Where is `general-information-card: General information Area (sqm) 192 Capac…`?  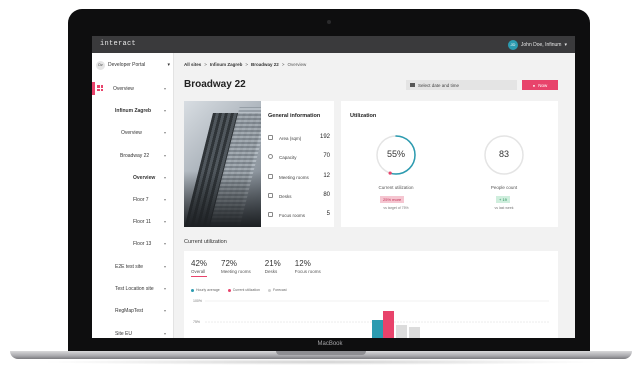 general-information-card: General information Area (sqm) 192 Capac… is located at coordinates (259, 164).